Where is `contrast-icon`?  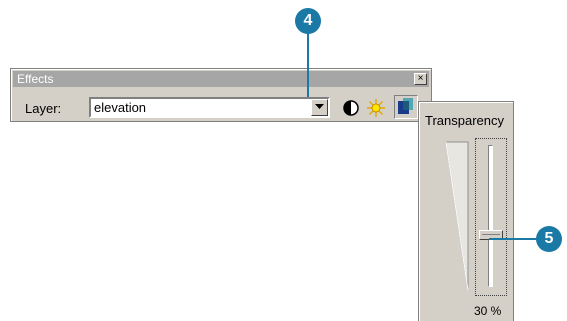 contrast-icon is located at coordinates (351, 108).